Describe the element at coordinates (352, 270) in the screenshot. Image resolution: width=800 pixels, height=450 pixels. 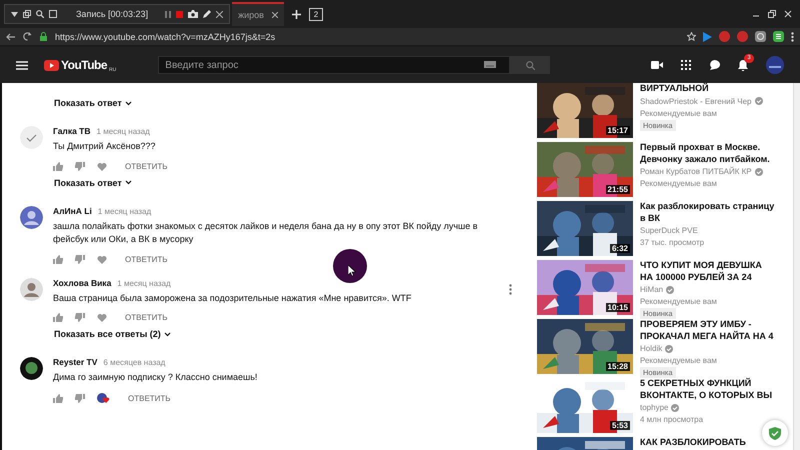
I see `cursor-icon` at that location.